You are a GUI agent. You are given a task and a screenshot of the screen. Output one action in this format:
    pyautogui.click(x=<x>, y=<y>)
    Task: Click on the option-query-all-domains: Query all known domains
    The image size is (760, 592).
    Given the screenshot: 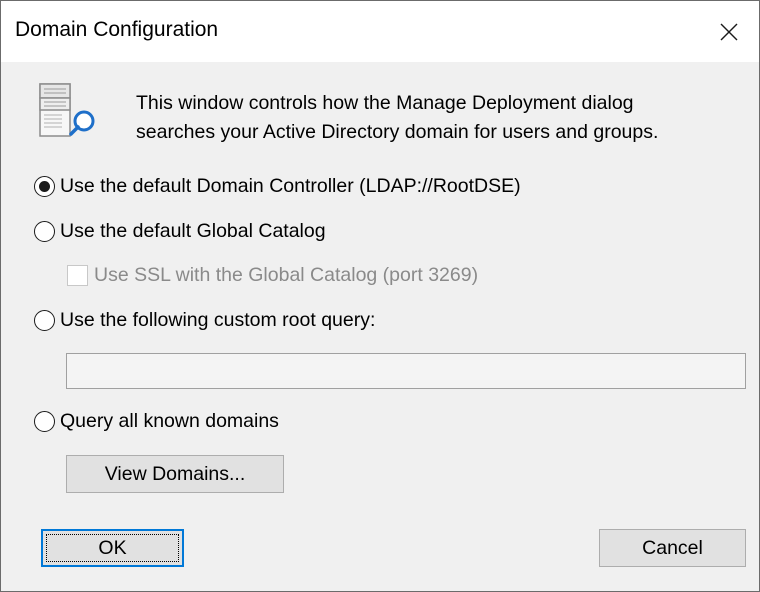 What is the action you would take?
    pyautogui.click(x=156, y=421)
    